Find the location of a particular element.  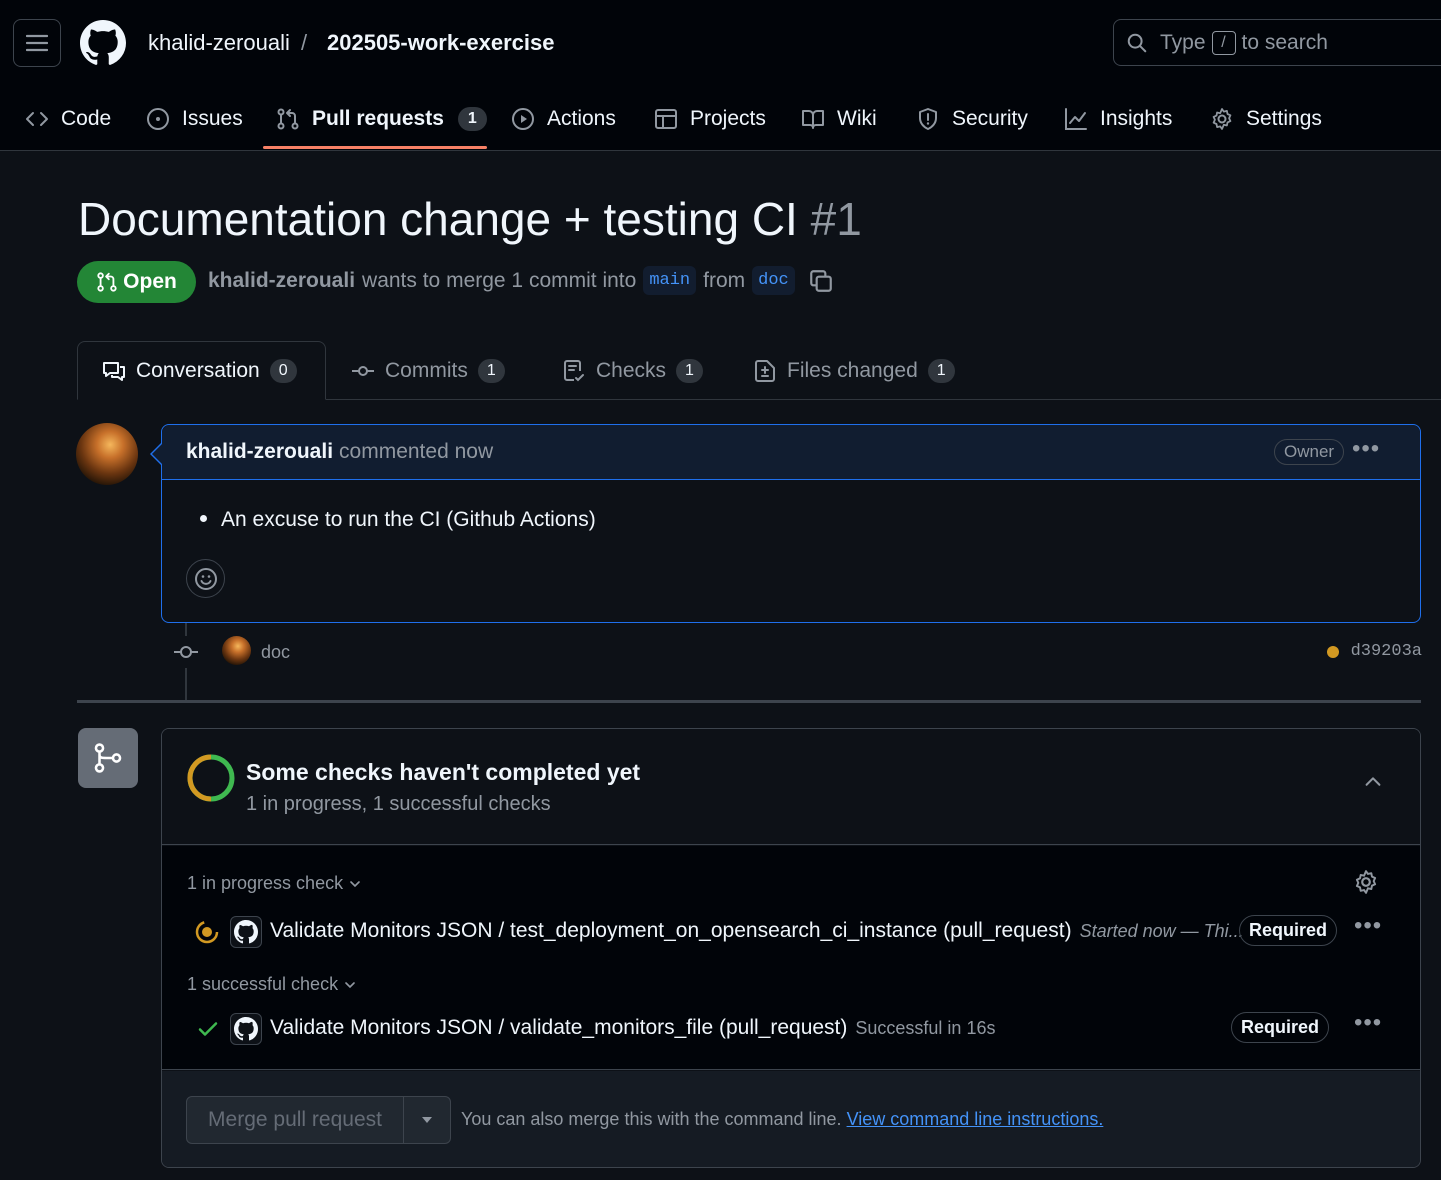

add-reaction-button is located at coordinates (205, 578).